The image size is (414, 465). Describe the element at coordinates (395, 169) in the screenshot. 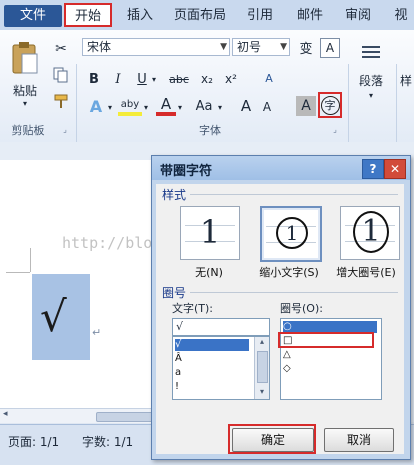

I see `close-icon: ✕` at that location.